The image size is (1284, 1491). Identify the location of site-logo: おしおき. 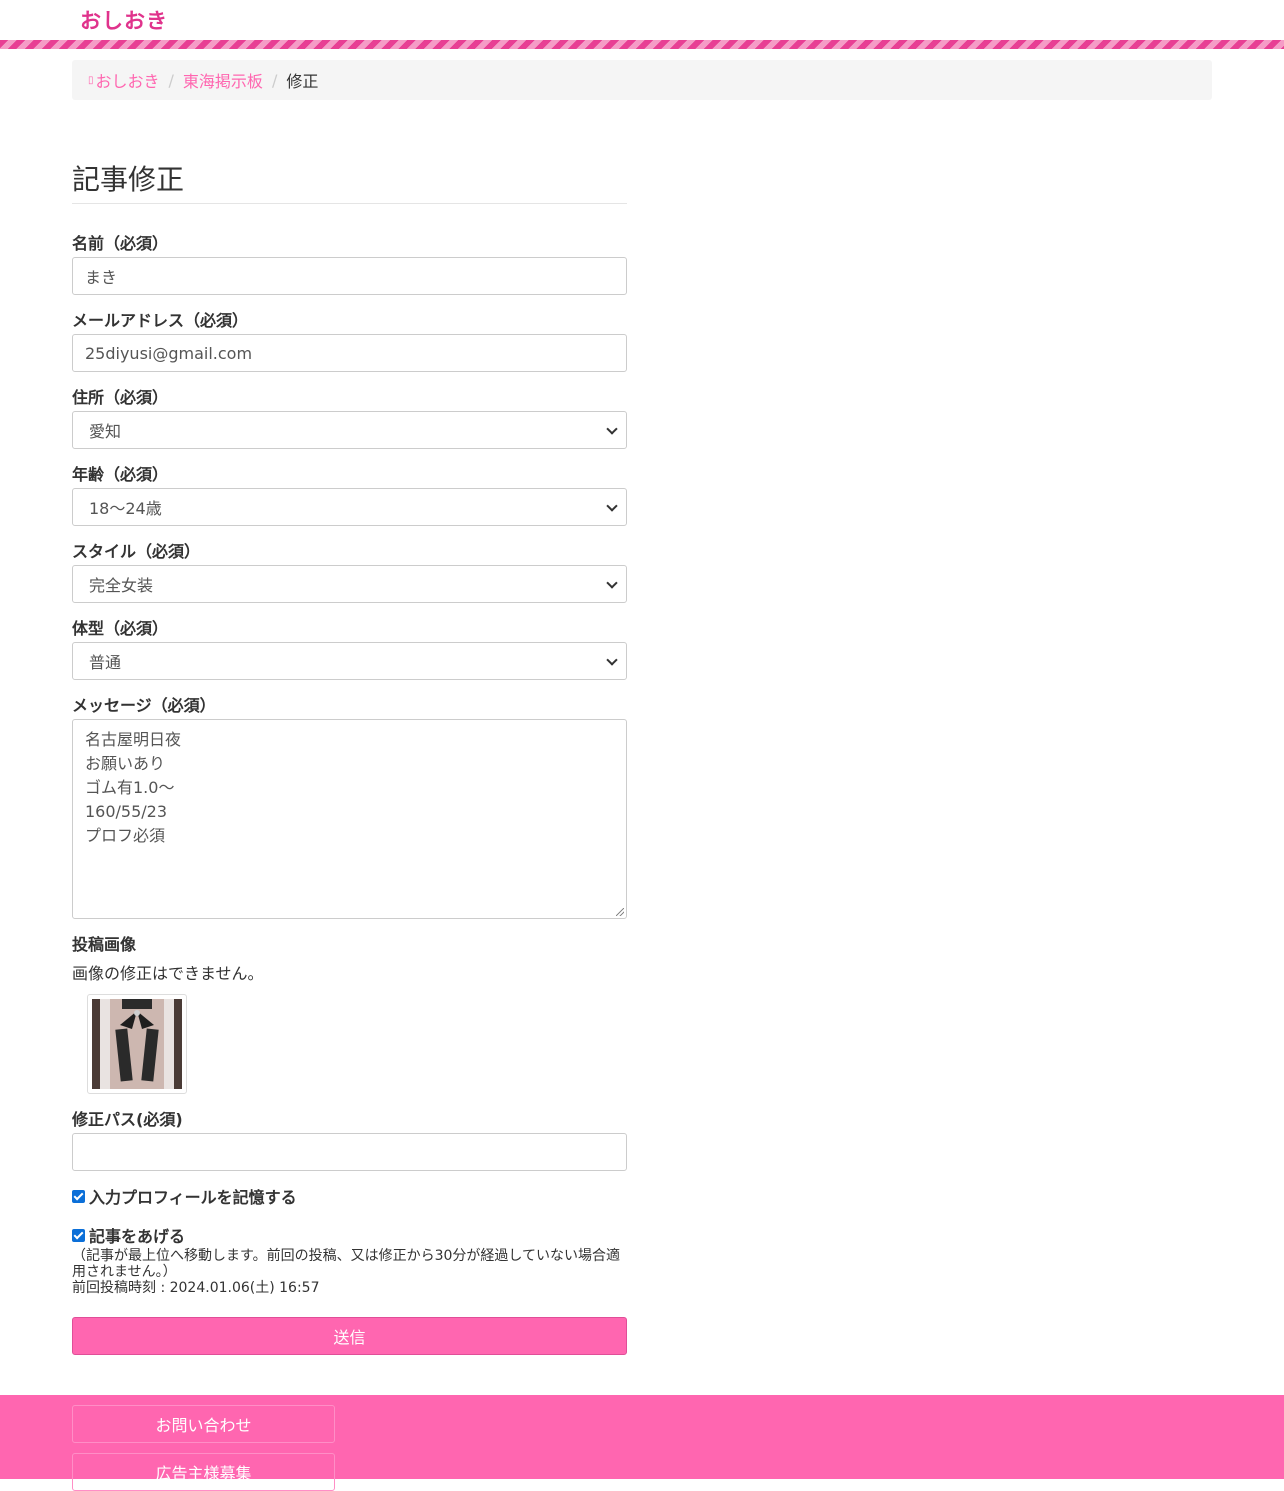
(124, 20).